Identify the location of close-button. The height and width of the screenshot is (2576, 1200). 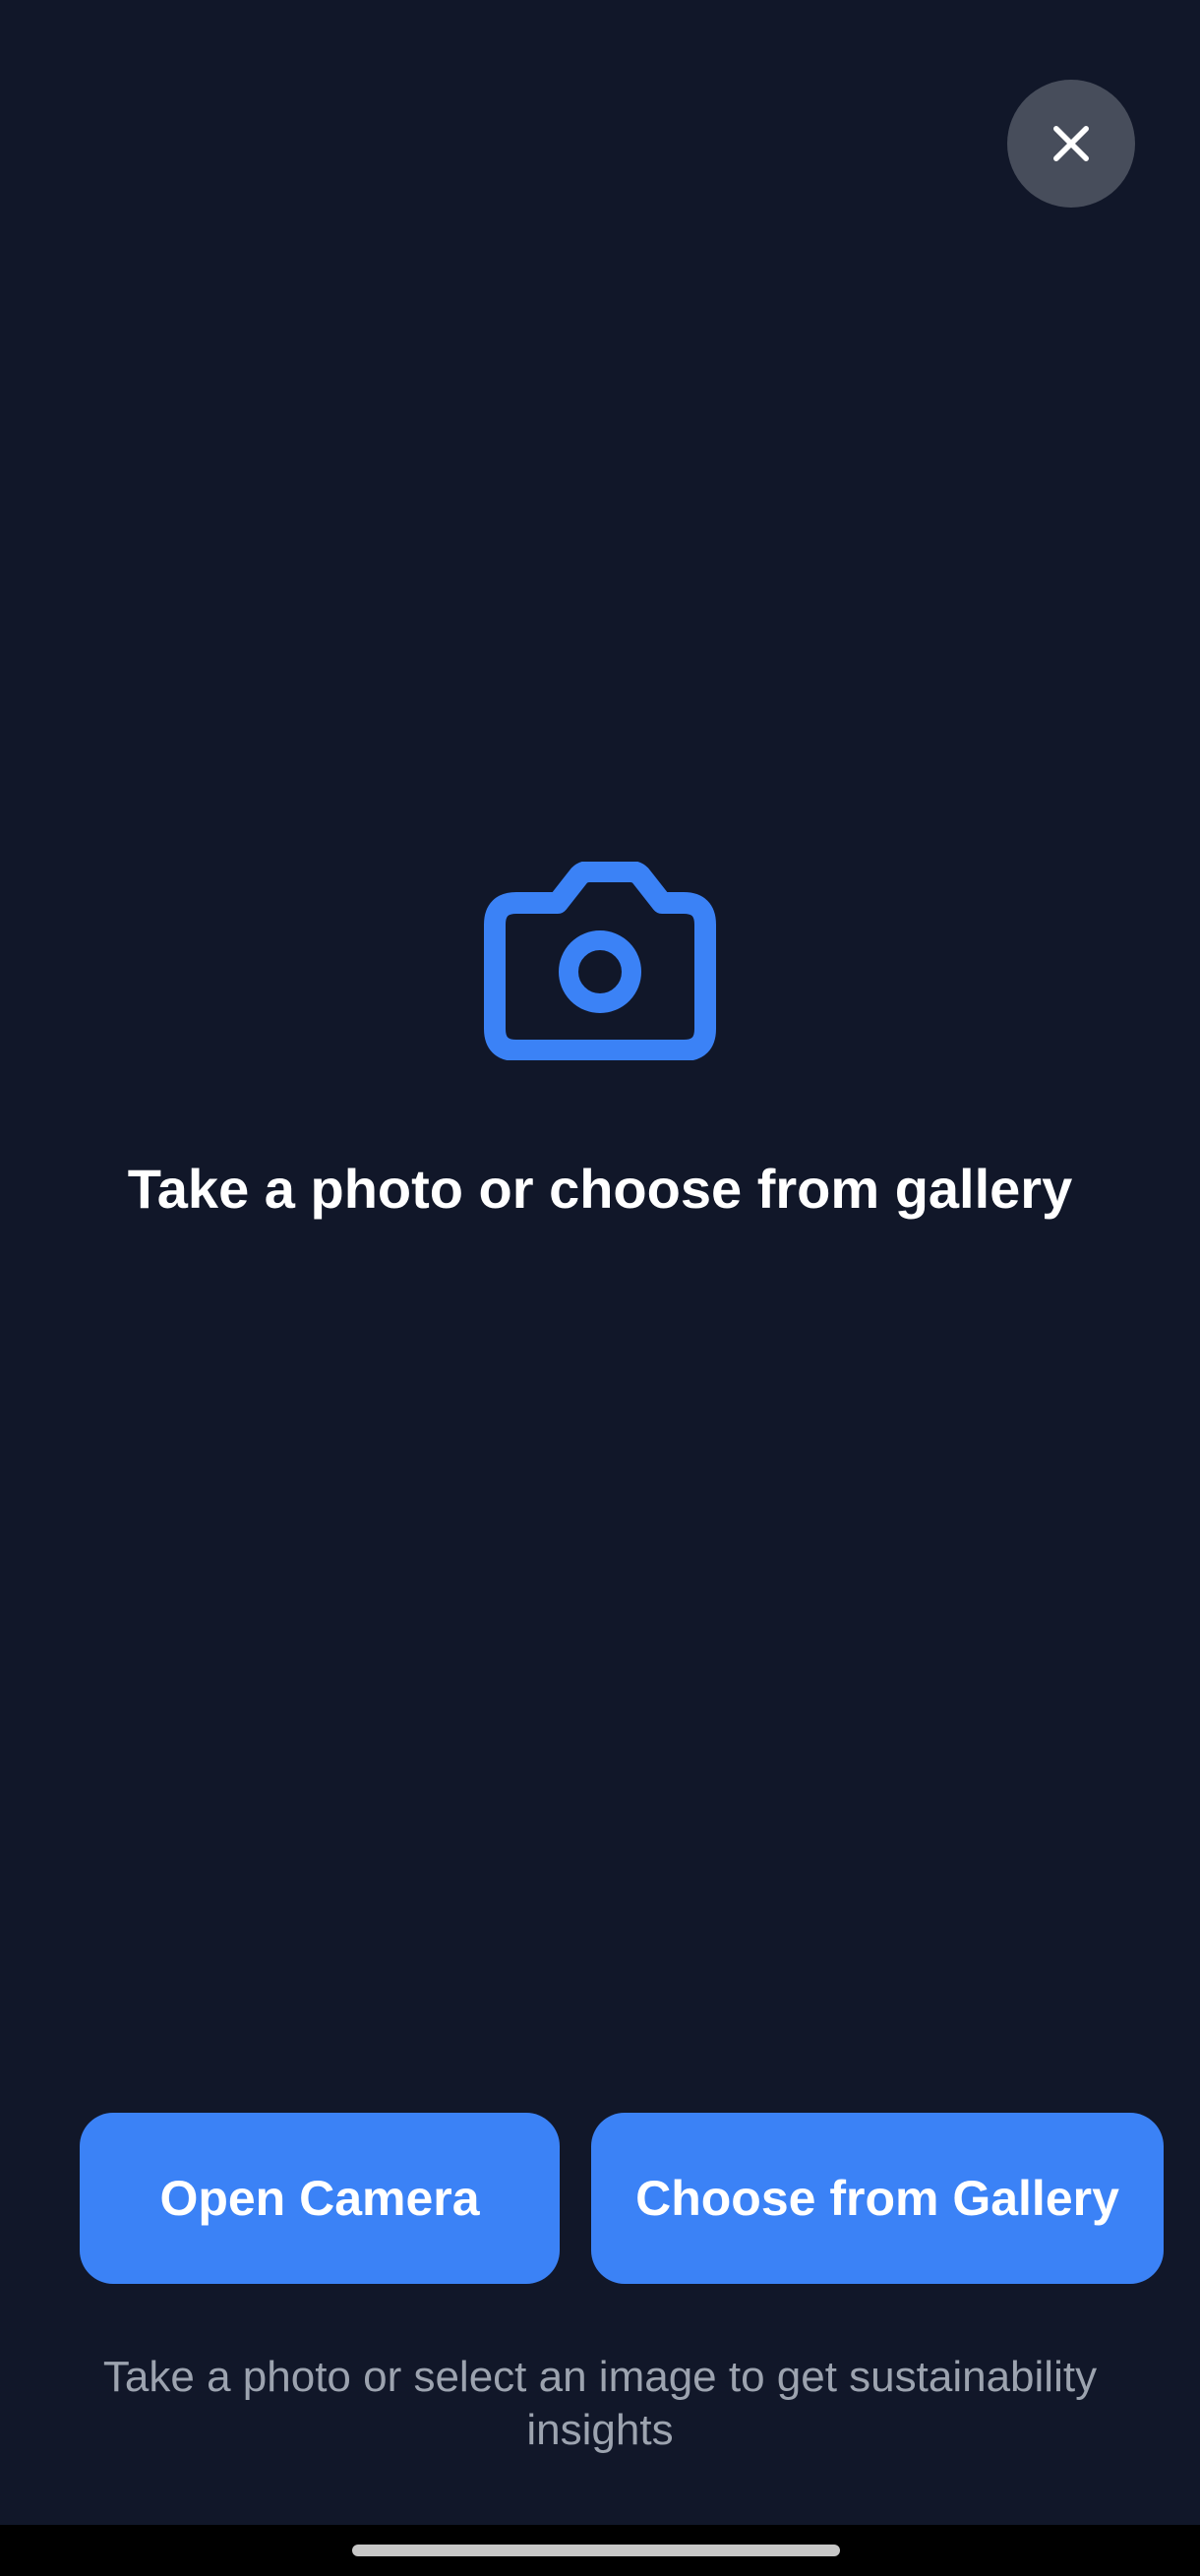
(1071, 144).